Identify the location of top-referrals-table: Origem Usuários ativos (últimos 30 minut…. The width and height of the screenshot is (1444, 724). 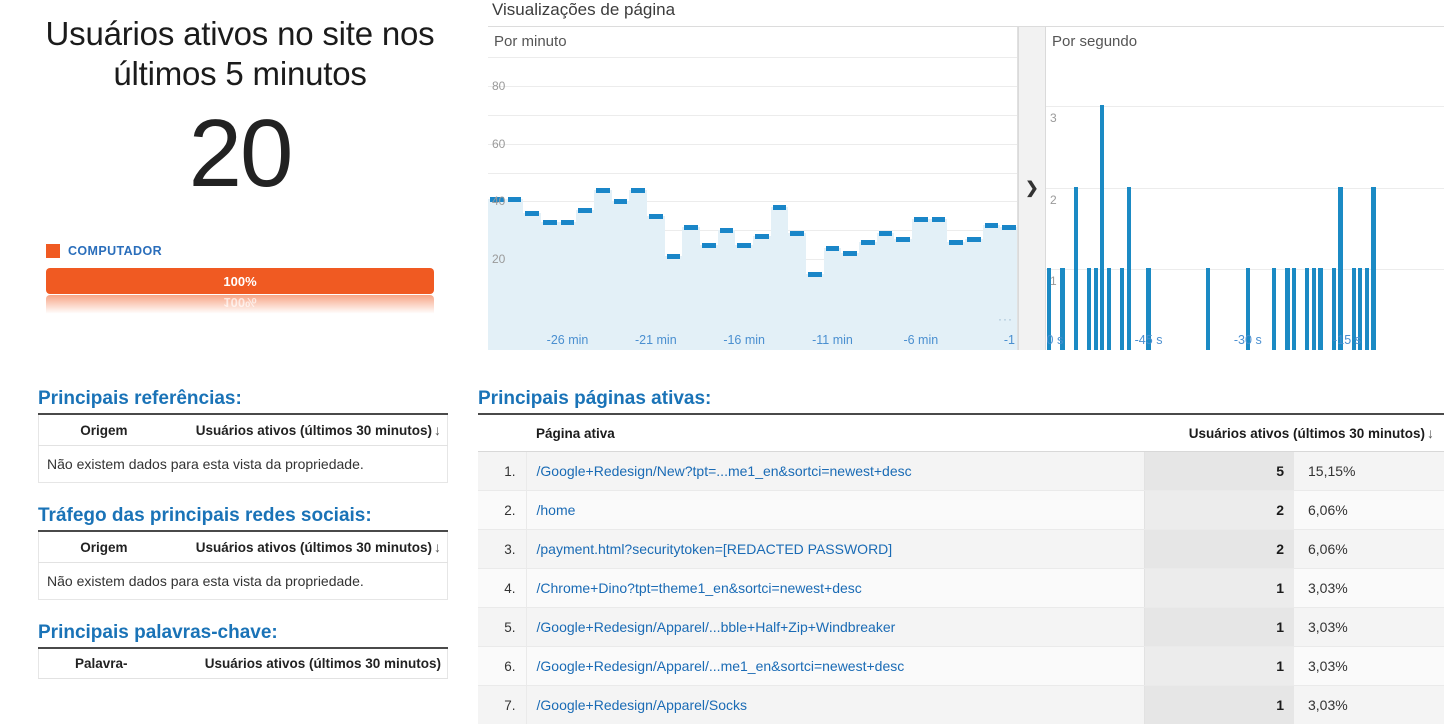
(243, 449).